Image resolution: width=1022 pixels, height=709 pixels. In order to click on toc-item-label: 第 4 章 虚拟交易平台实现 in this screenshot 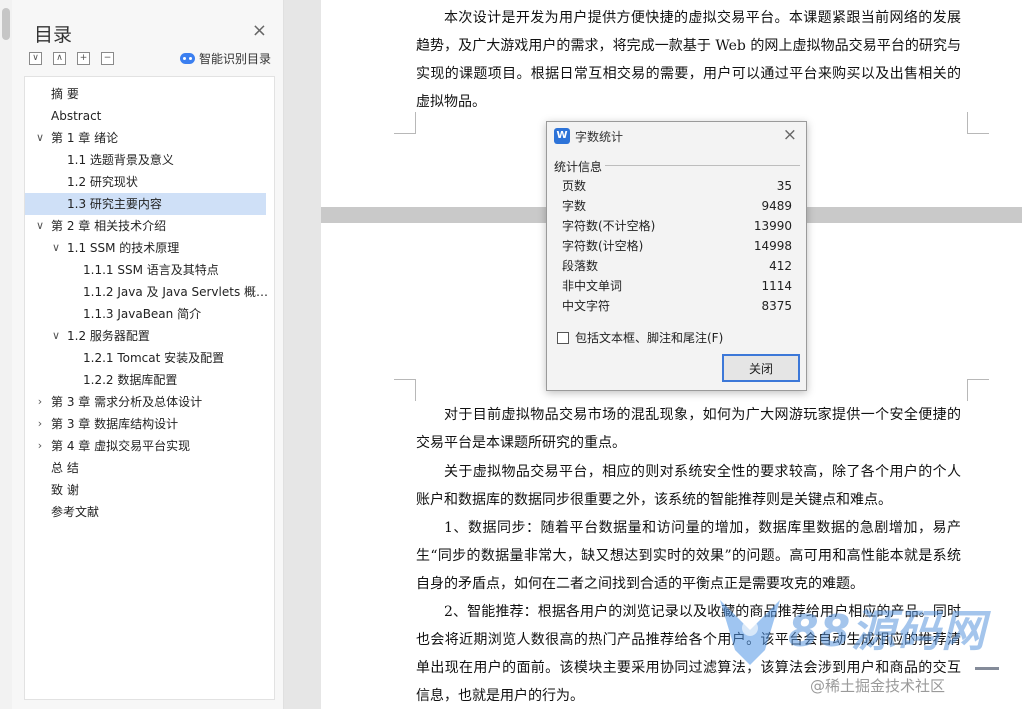, I will do `click(121, 446)`.